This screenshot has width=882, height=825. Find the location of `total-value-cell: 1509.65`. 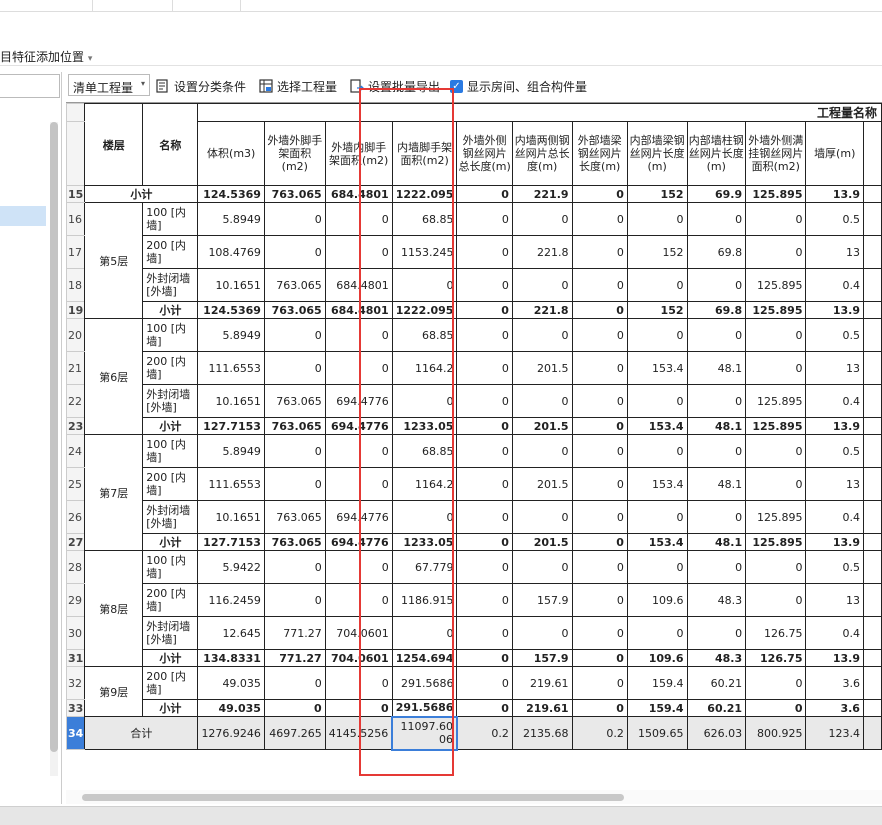

total-value-cell: 1509.65 is located at coordinates (657, 733).